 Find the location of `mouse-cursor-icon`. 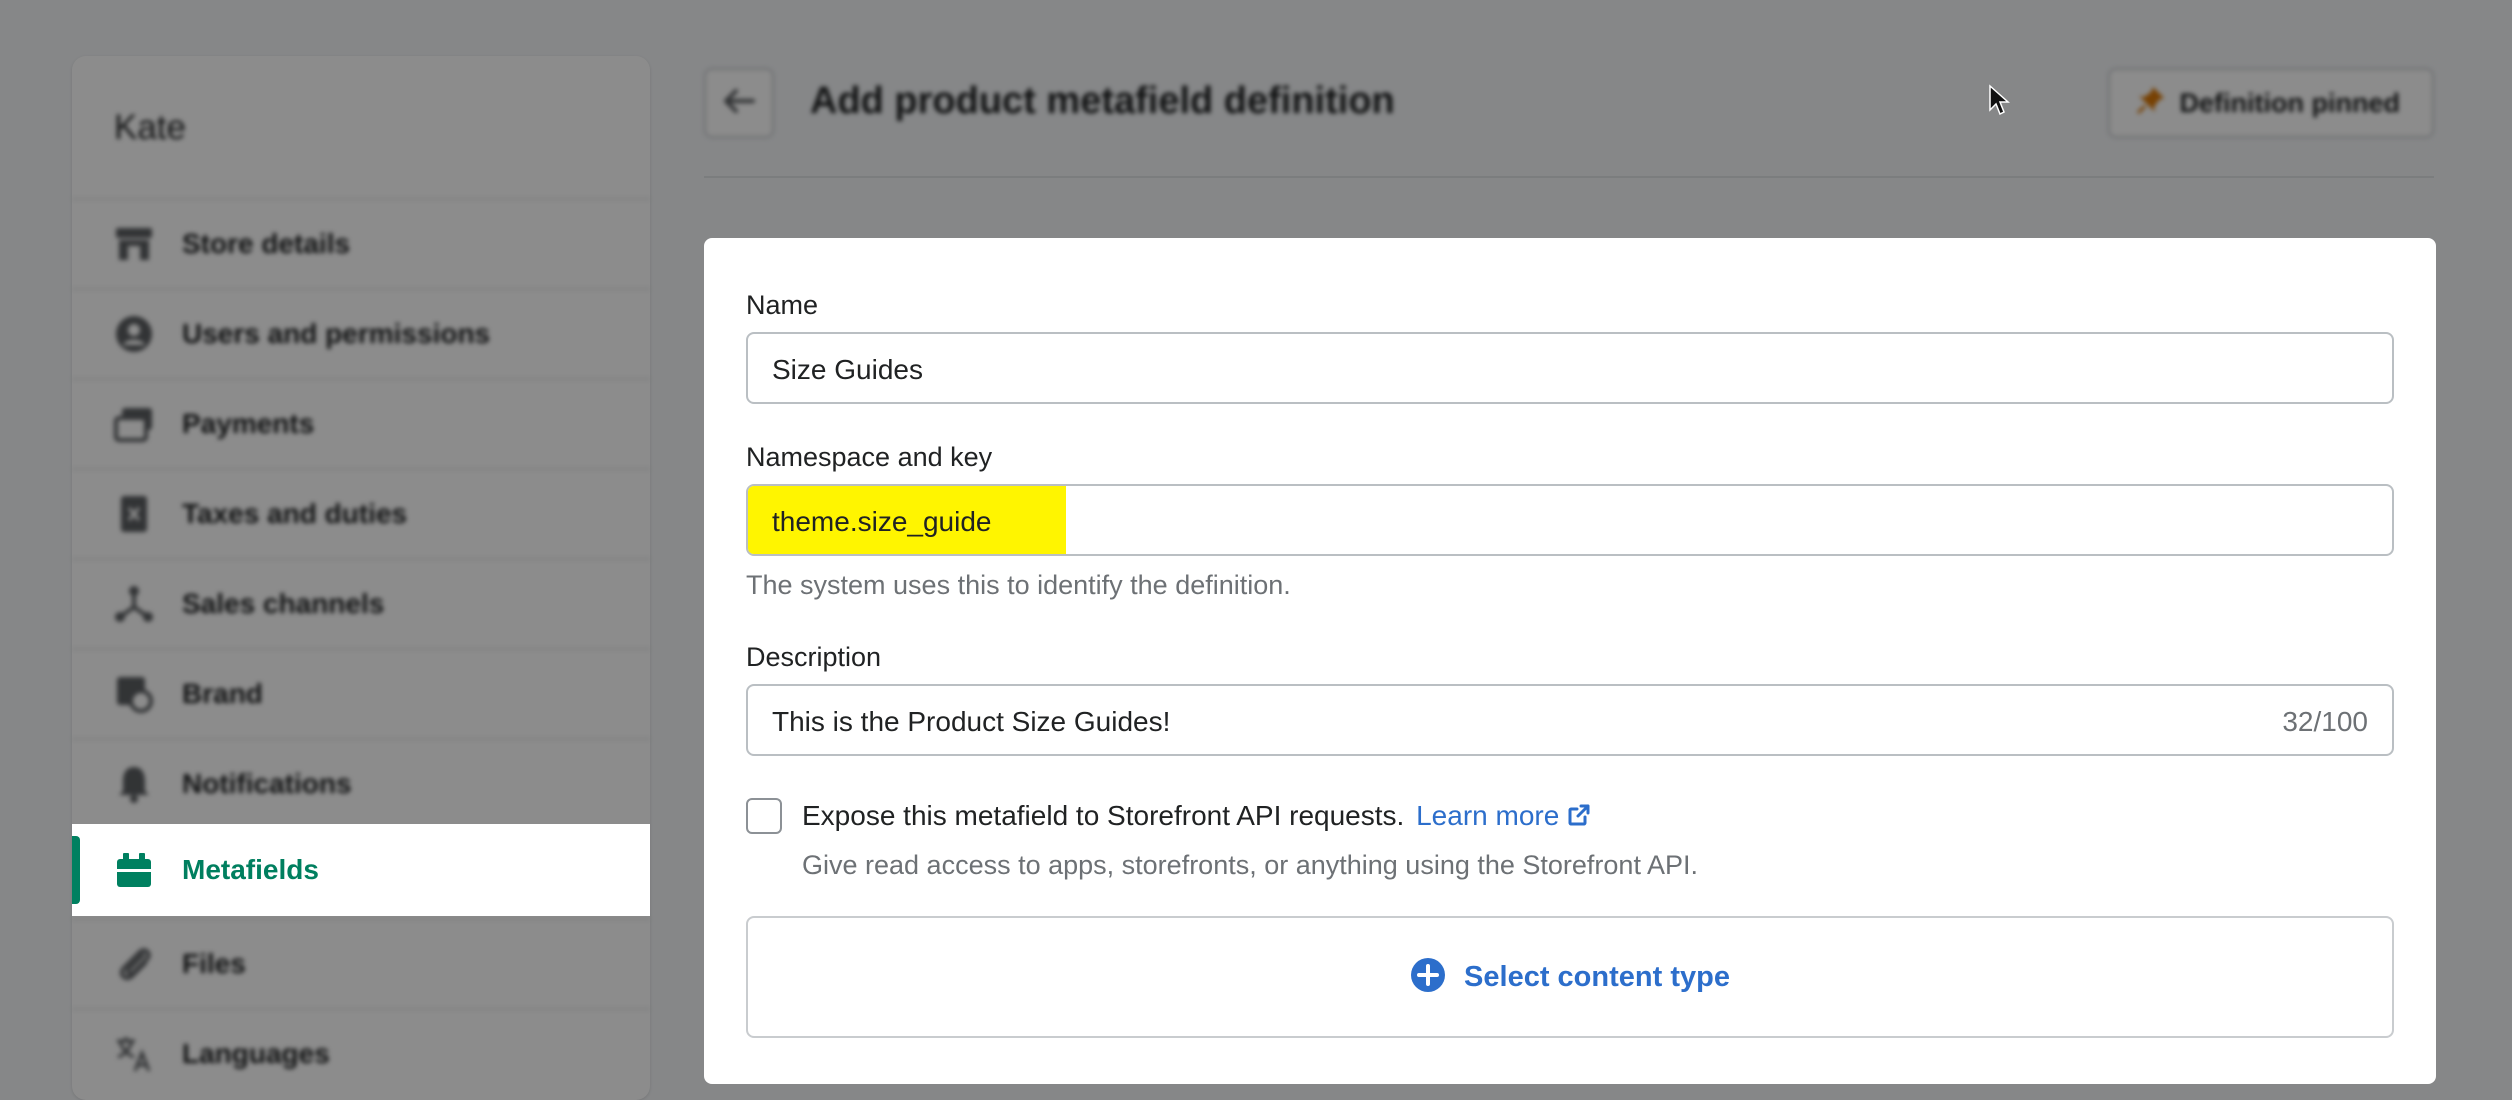

mouse-cursor-icon is located at coordinates (1999, 102).